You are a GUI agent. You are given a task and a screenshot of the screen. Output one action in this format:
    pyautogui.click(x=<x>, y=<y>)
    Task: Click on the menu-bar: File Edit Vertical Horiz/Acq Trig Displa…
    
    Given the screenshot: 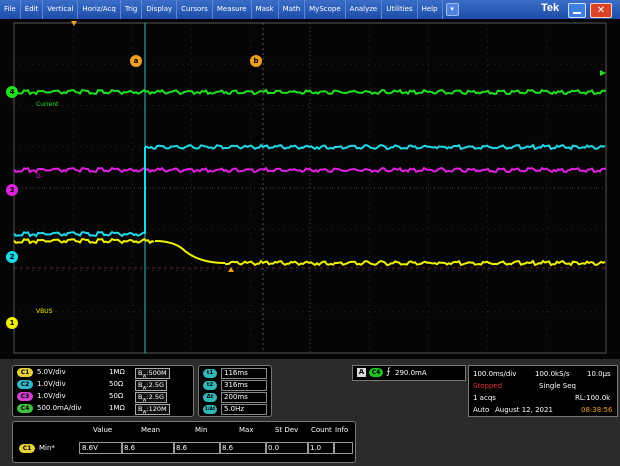 What is the action you would take?
    pyautogui.click(x=310, y=9)
    